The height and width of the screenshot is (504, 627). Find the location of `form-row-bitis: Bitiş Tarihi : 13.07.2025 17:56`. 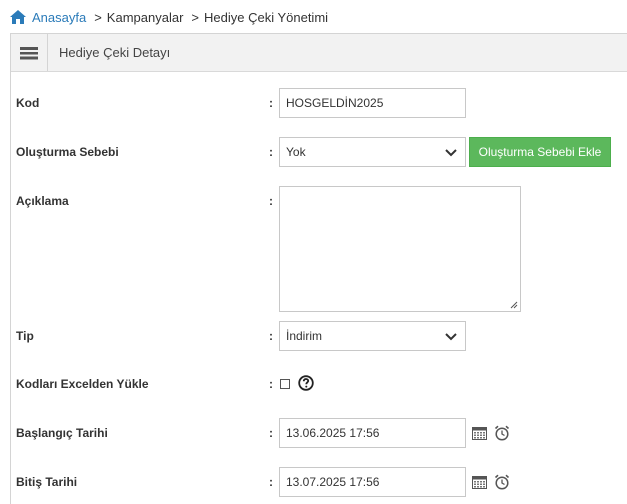

form-row-bitis: Bitiş Tarihi : 13.07.2025 17:56 is located at coordinates (321, 483).